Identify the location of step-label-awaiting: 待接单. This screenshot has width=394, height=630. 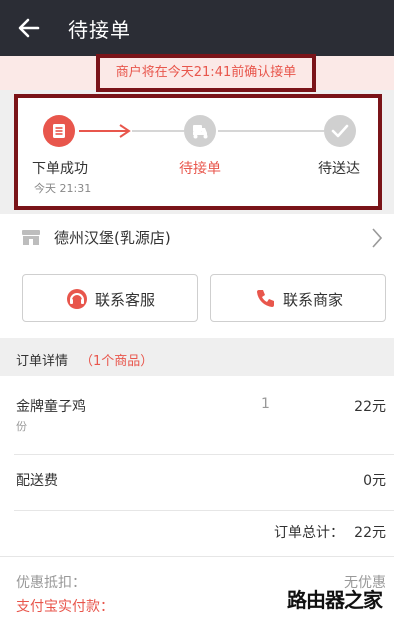
(200, 169).